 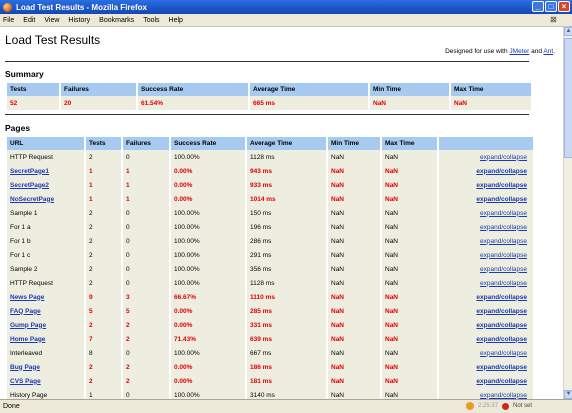 What do you see at coordinates (286, 393) in the screenshot?
I see `pages-cell-avg: 3140 ms` at bounding box center [286, 393].